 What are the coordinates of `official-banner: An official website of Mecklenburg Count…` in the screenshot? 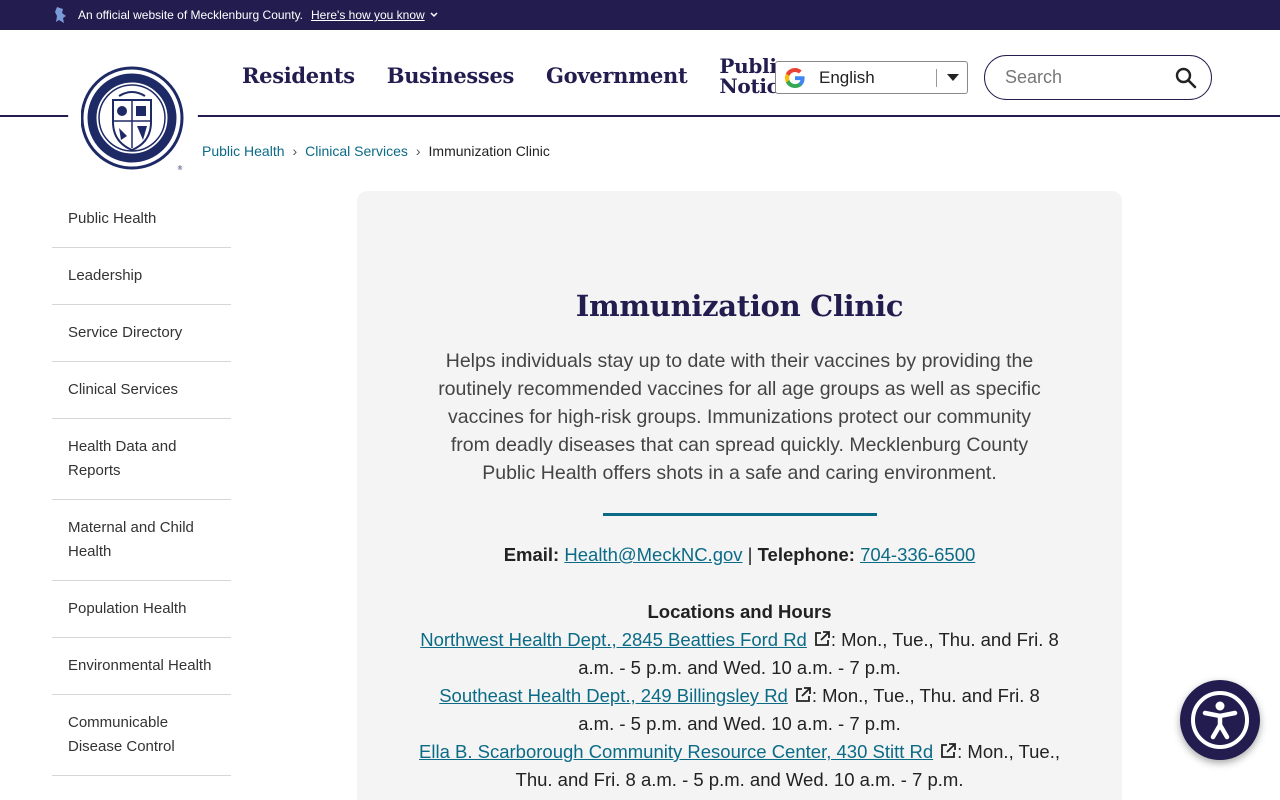 It's located at (640, 15).